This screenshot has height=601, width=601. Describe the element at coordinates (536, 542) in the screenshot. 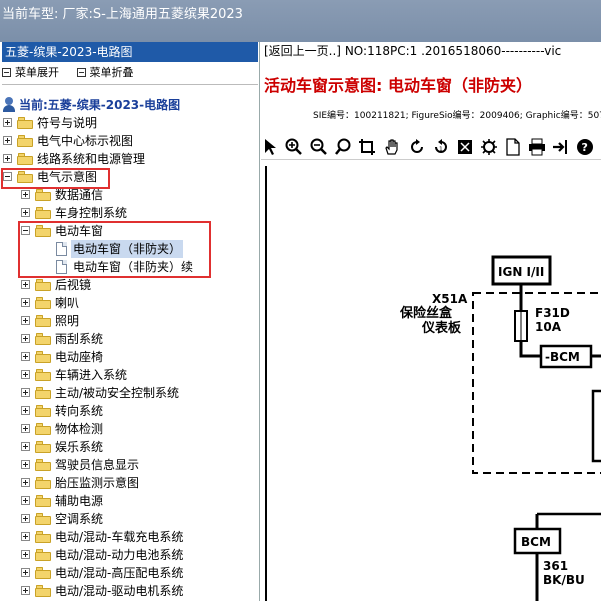

I see `bcm-label: BCM` at that location.